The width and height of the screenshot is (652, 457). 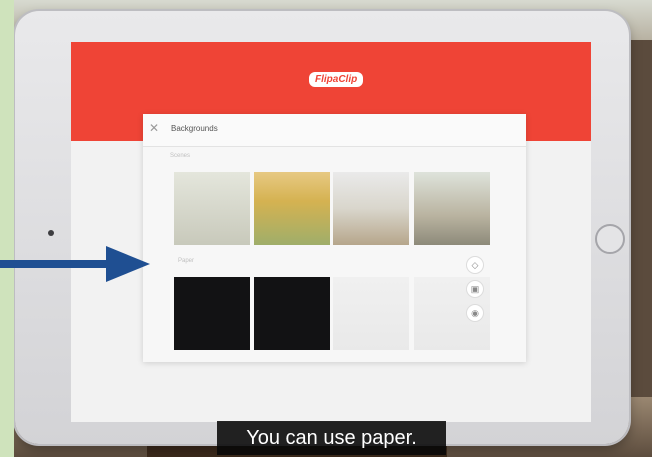 I want to click on close-icon: ✕, so click(x=155, y=128).